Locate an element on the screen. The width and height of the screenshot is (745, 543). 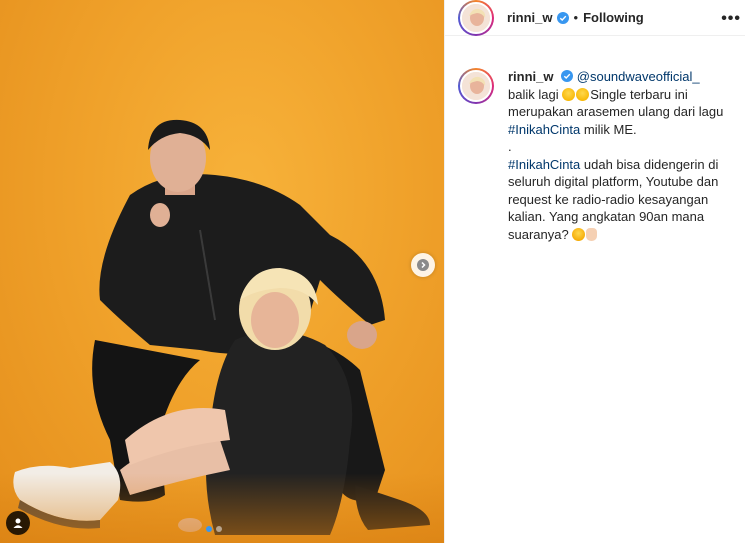
carousel-dot-active is located at coordinates (209, 529).